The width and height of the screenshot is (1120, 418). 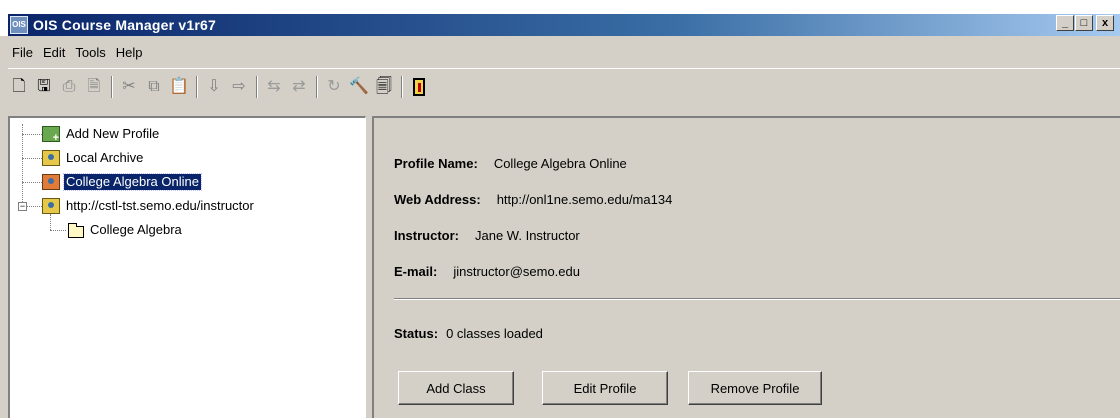 I want to click on title-bar: OIS OIS Course Manager v1r67 _ □ x, so click(x=560, y=18).